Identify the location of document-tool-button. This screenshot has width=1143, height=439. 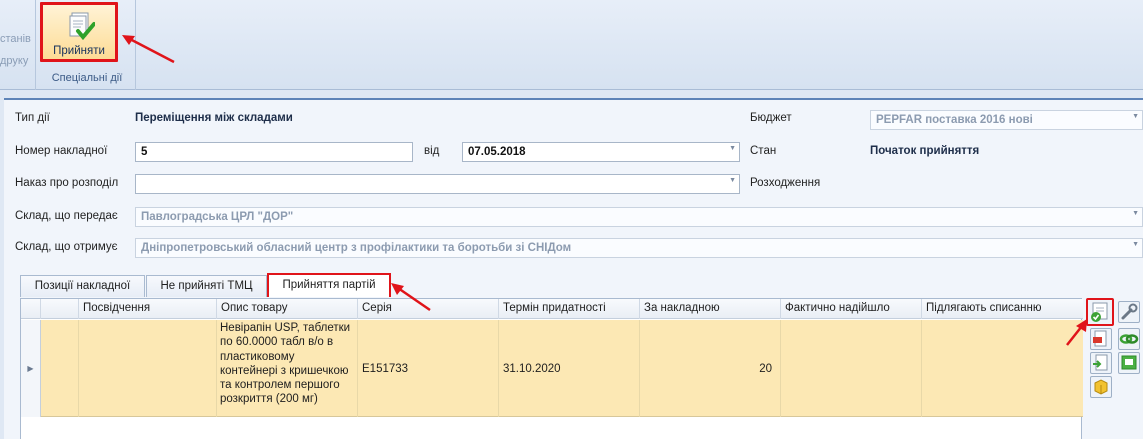
(1101, 339).